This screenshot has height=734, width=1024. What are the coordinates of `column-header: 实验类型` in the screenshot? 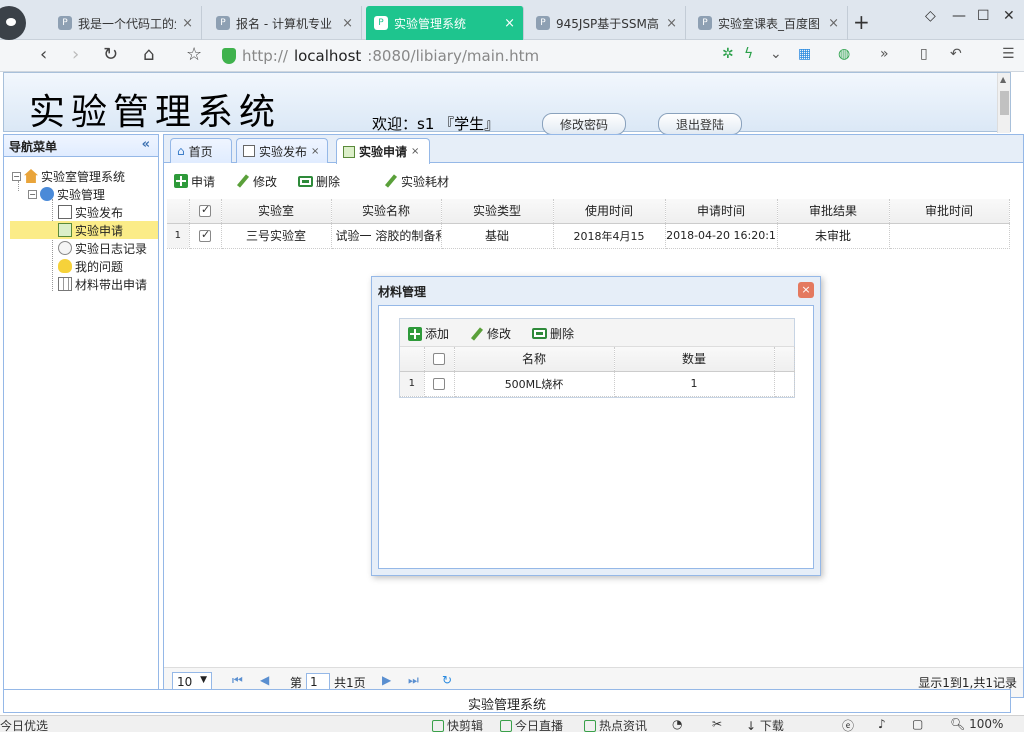 It's located at (497, 211).